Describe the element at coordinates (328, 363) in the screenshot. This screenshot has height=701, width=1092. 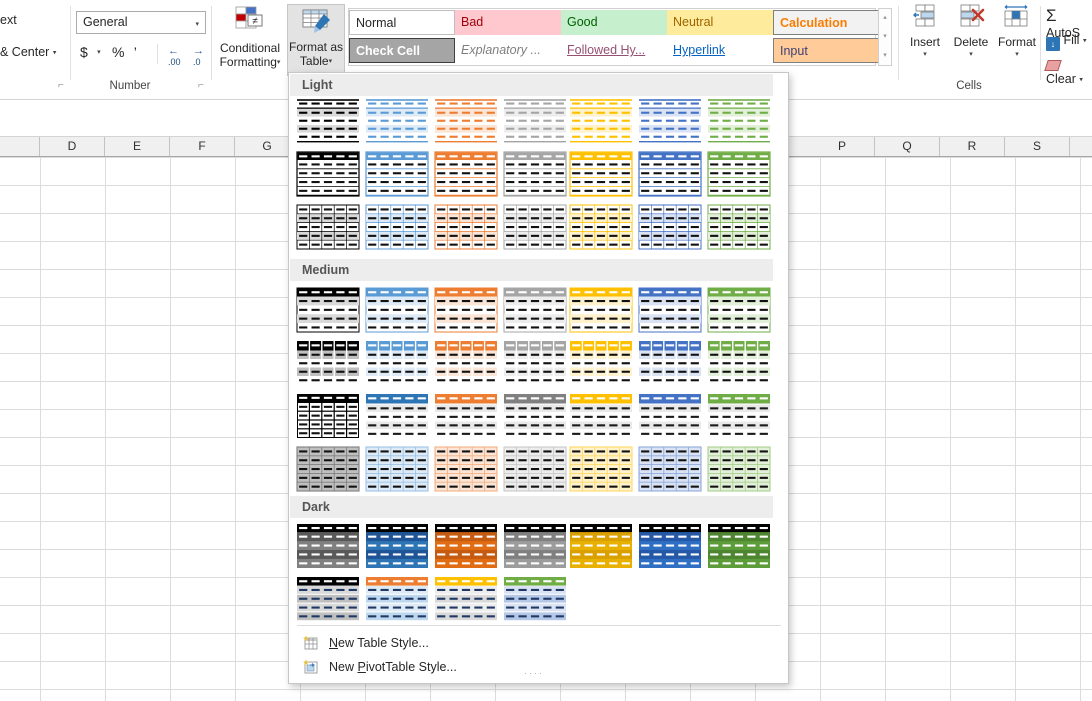
I see `table-style-TableStyleMedium8` at that location.